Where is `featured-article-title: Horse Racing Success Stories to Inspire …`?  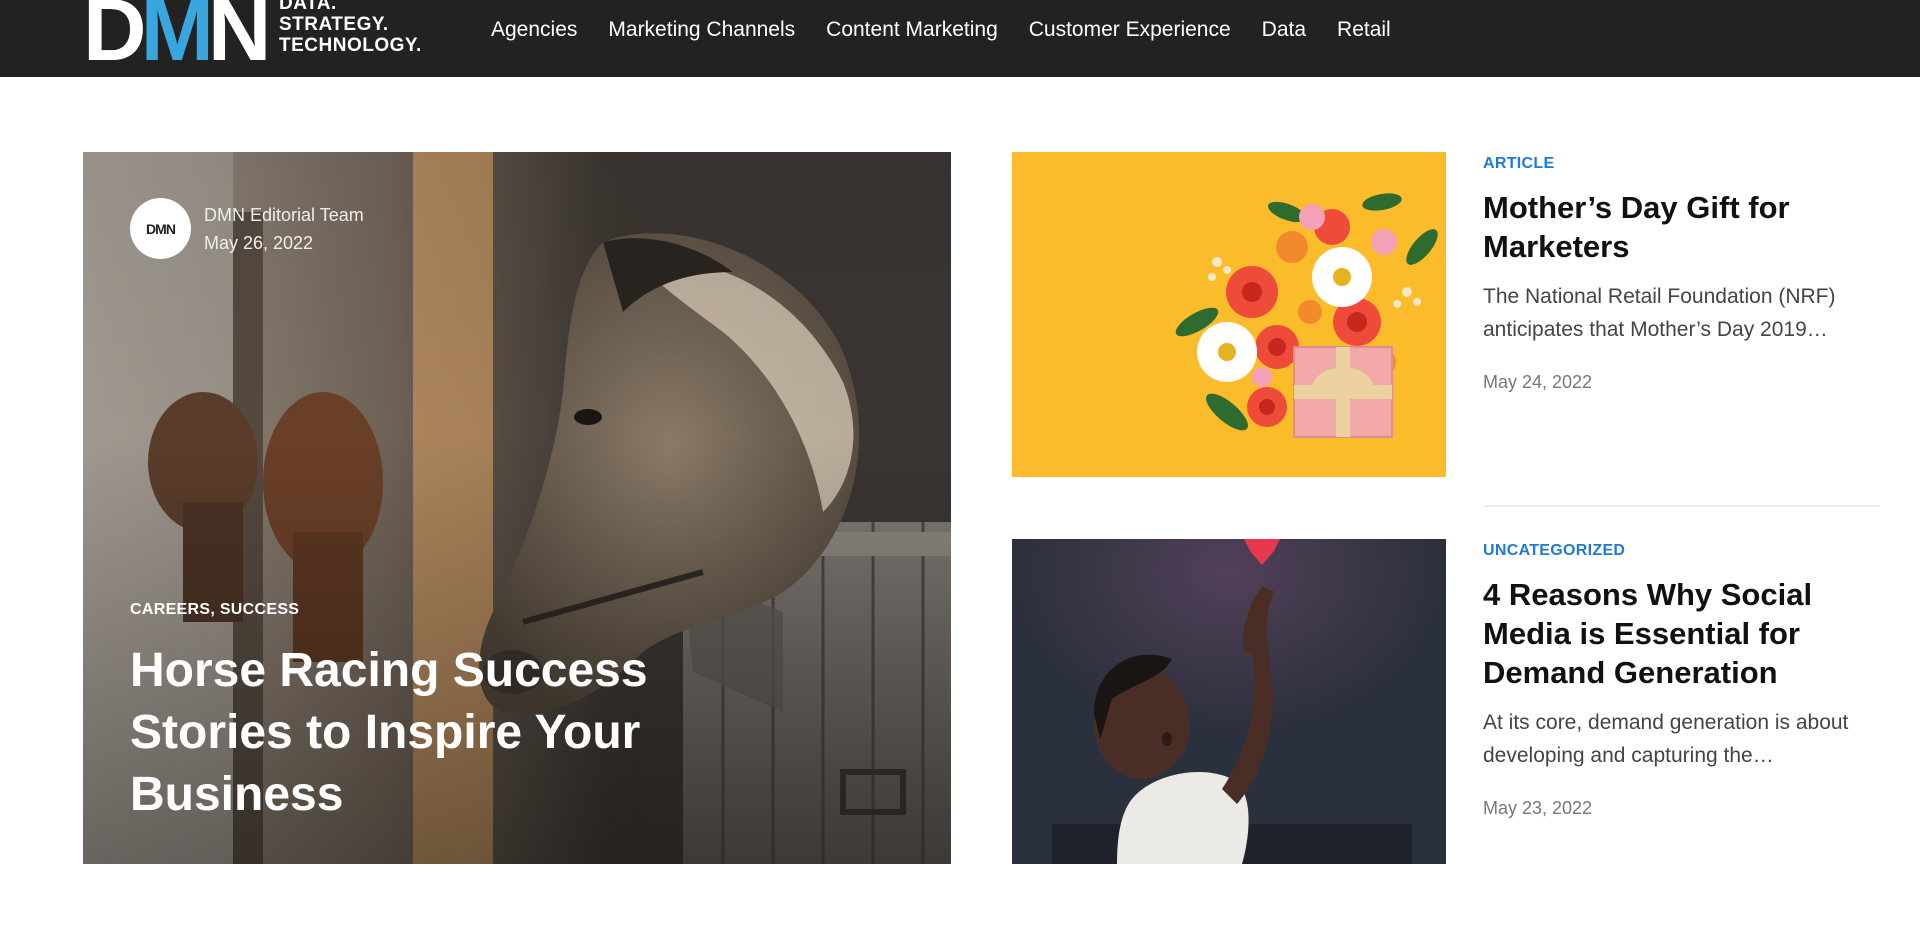
featured-article-title: Horse Racing Success Stories to Inspire … is located at coordinates (430, 733).